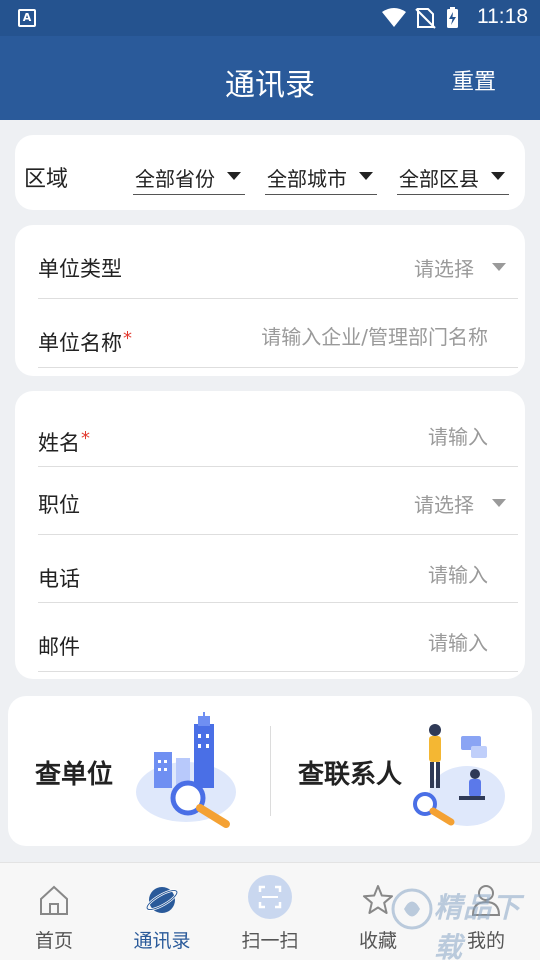 This screenshot has width=540, height=960. What do you see at coordinates (85, 341) in the screenshot?
I see `org-name-label: 单位名称*` at bounding box center [85, 341].